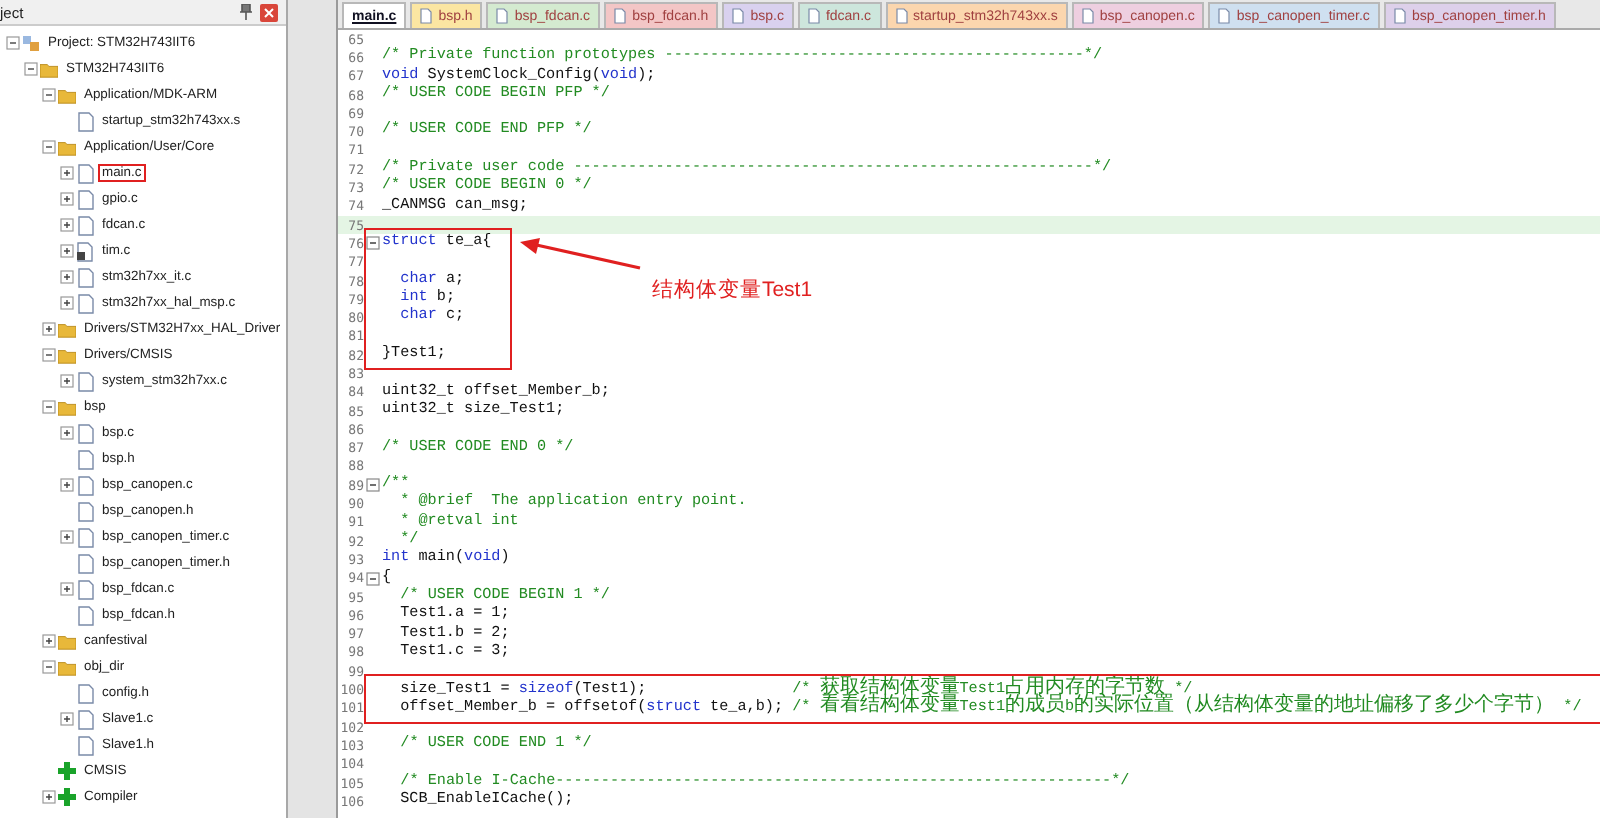 This screenshot has width=1600, height=818. Describe the element at coordinates (246, 12) in the screenshot. I see `pin-icon` at that location.